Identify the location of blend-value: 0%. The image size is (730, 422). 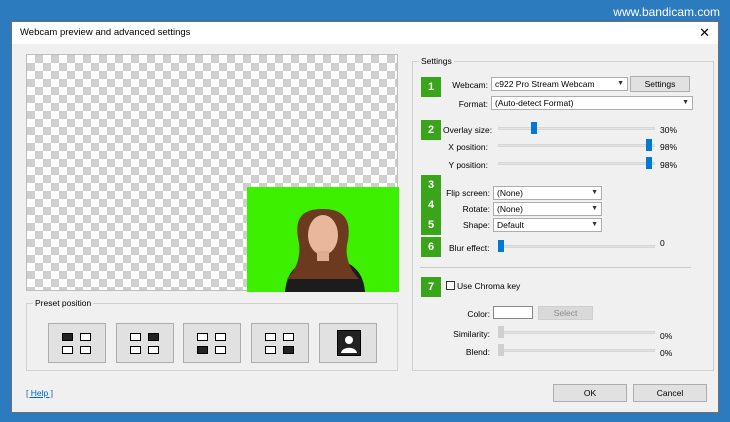
(666, 353).